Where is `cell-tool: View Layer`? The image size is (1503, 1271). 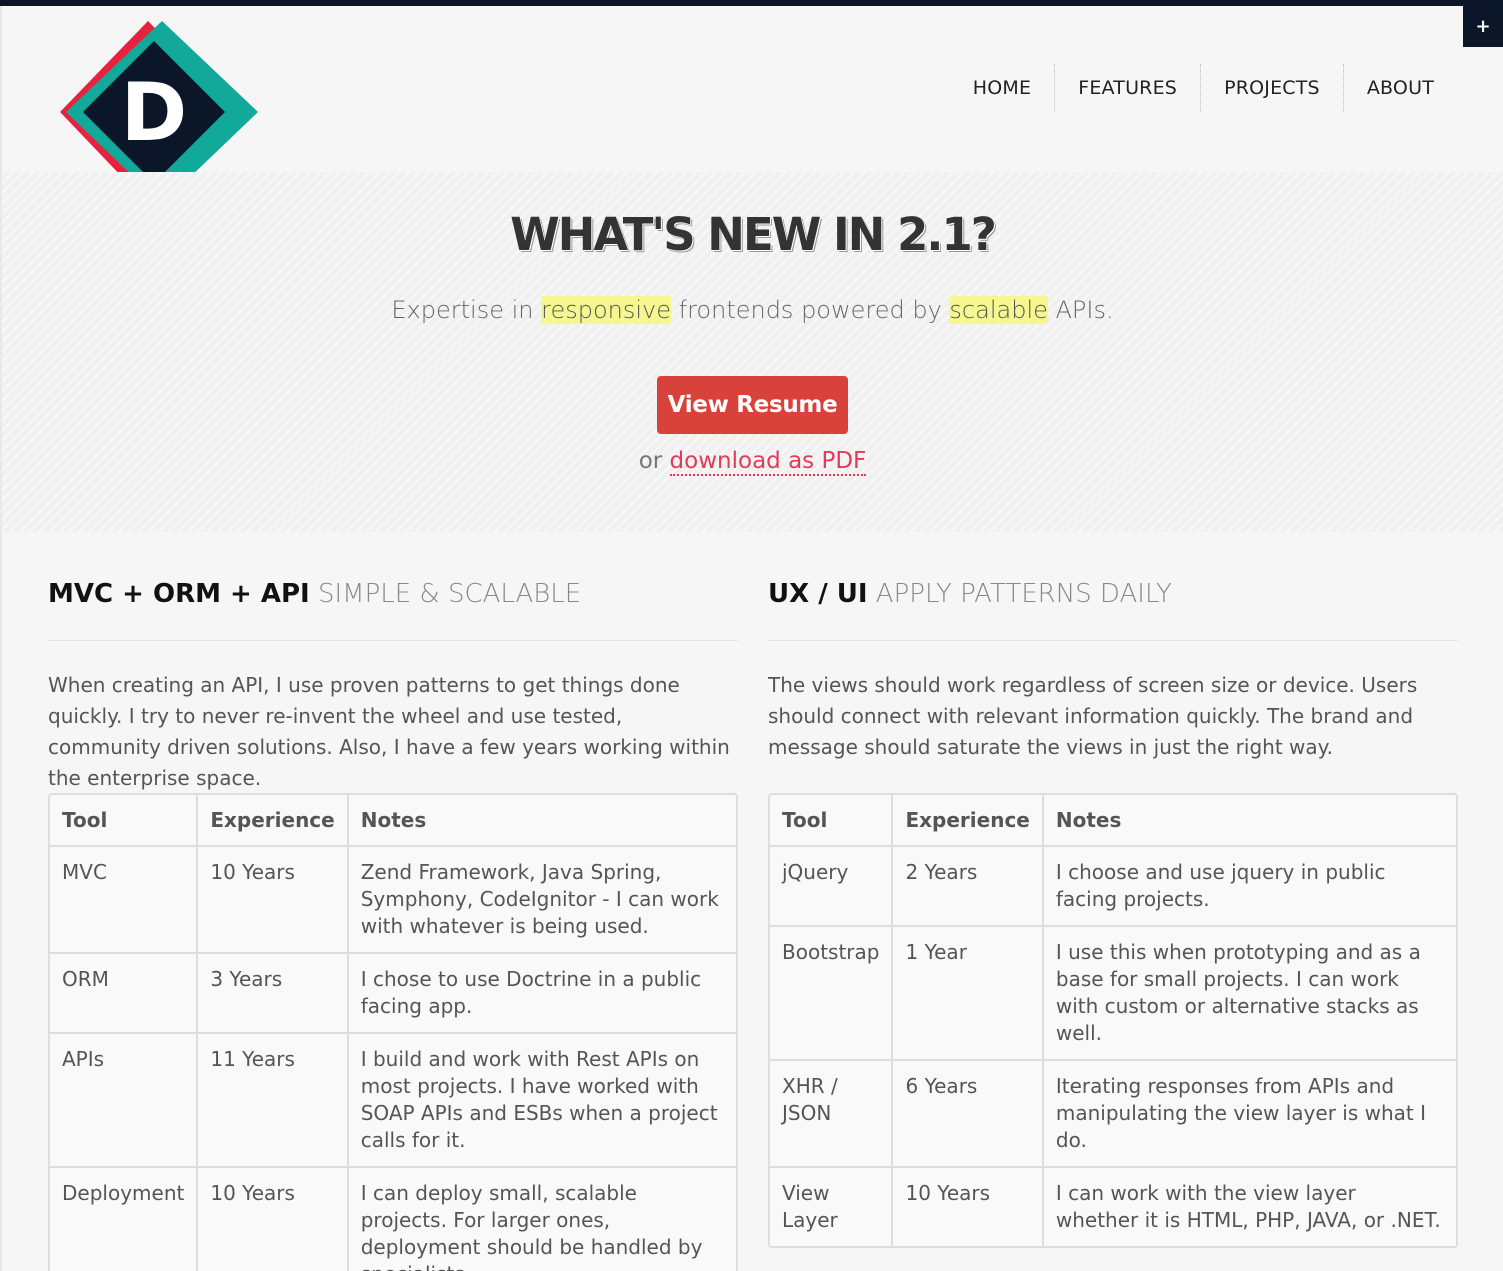
cell-tool: View Layer is located at coordinates (831, 1206).